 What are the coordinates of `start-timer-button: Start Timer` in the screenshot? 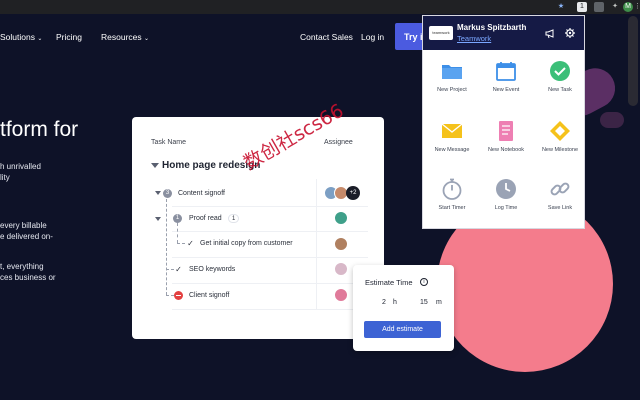 It's located at (452, 206).